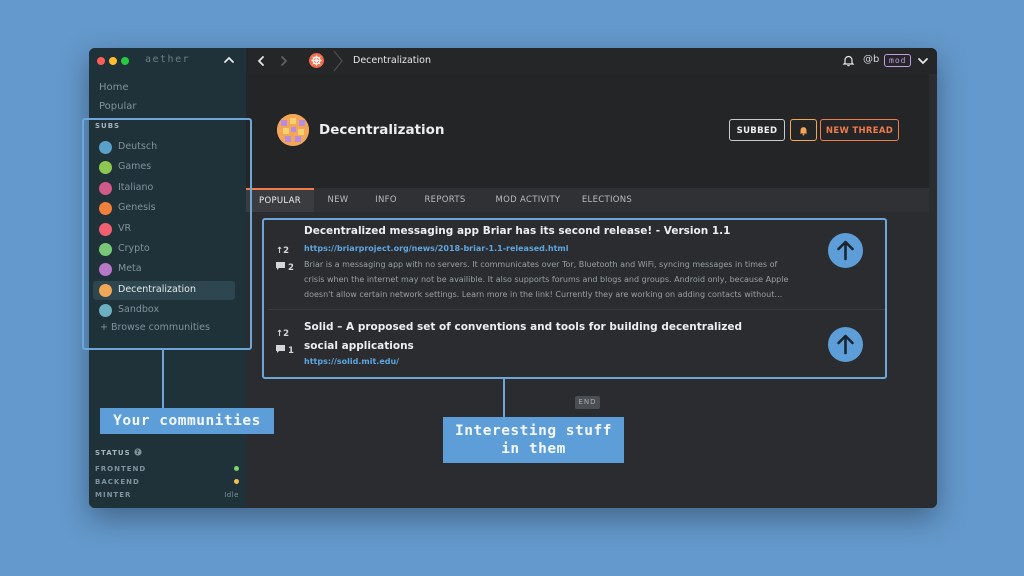  I want to click on maximize-window-button, so click(125, 61).